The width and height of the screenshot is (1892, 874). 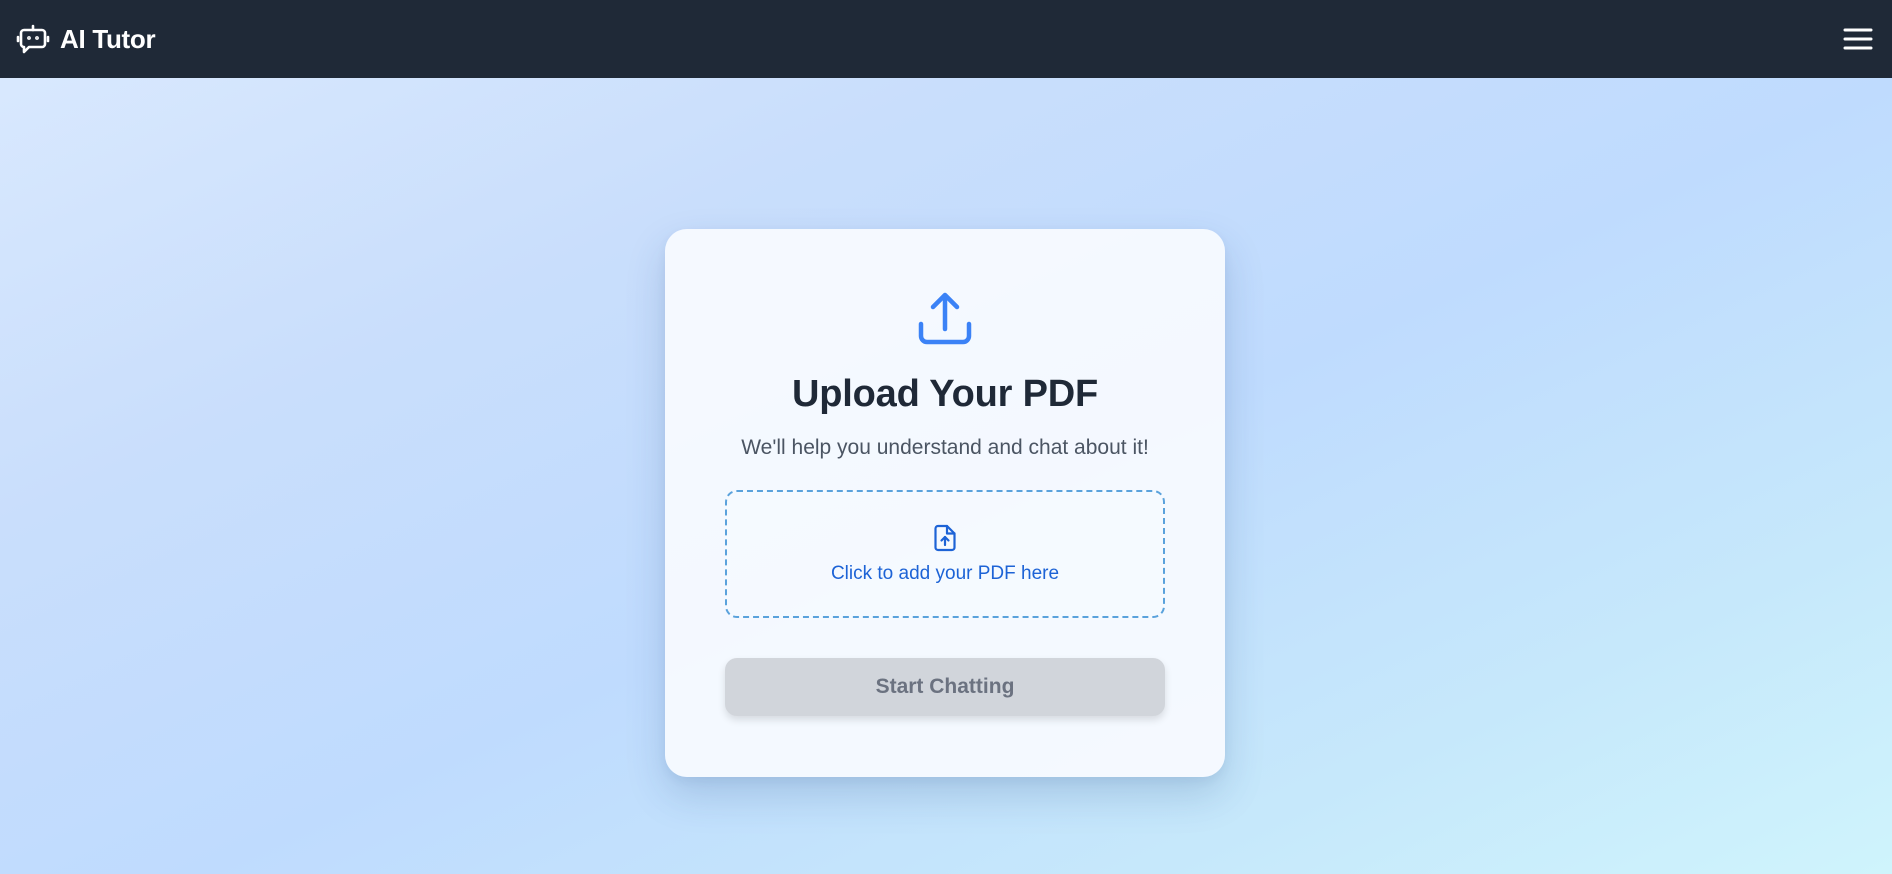 I want to click on hamburger-menu-icon, so click(x=1858, y=39).